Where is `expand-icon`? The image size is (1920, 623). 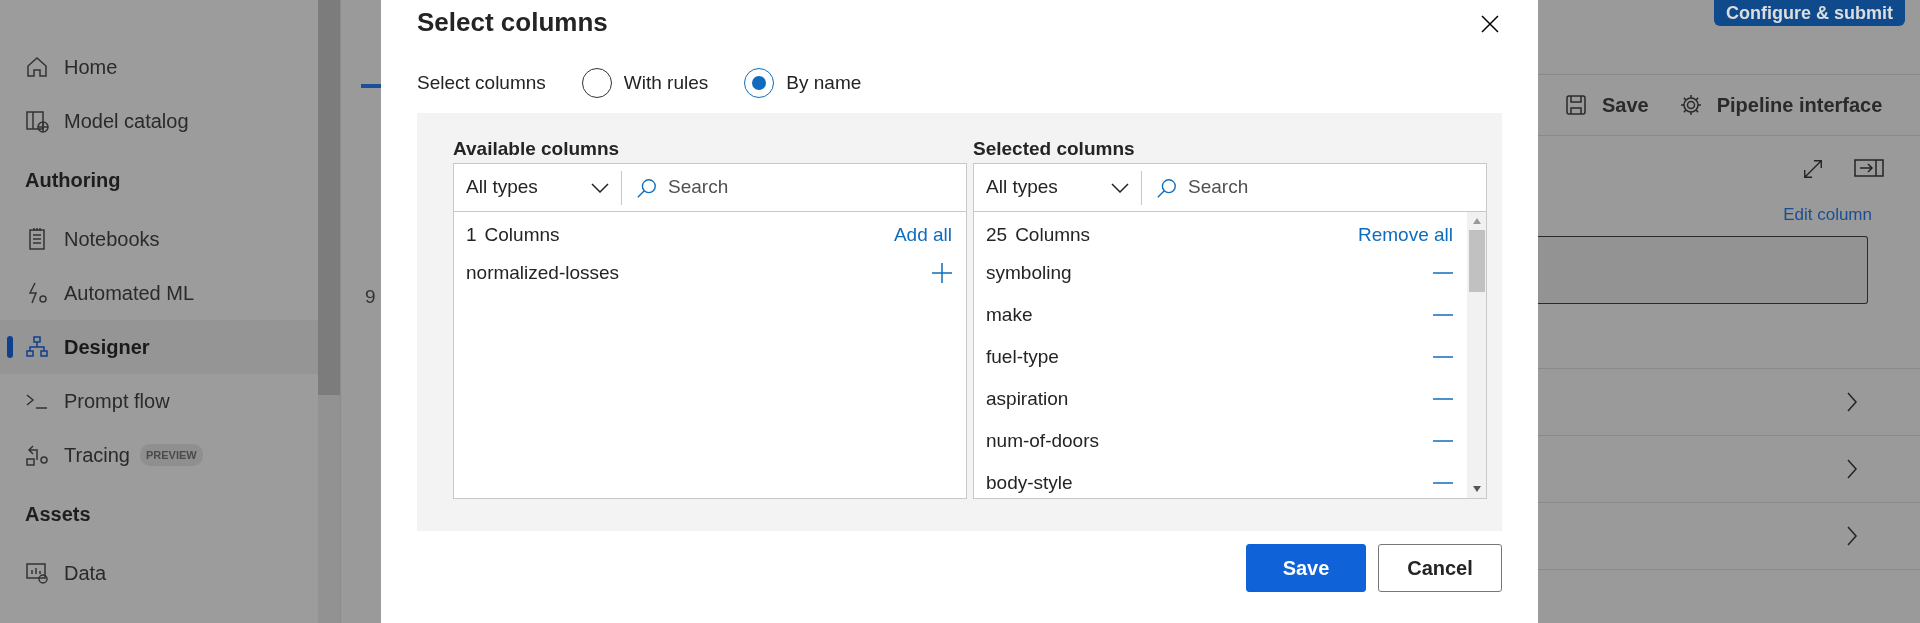 expand-icon is located at coordinates (1813, 169).